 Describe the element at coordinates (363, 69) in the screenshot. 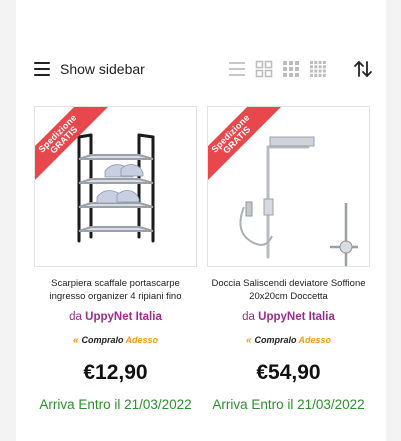

I see `sort-icon` at that location.